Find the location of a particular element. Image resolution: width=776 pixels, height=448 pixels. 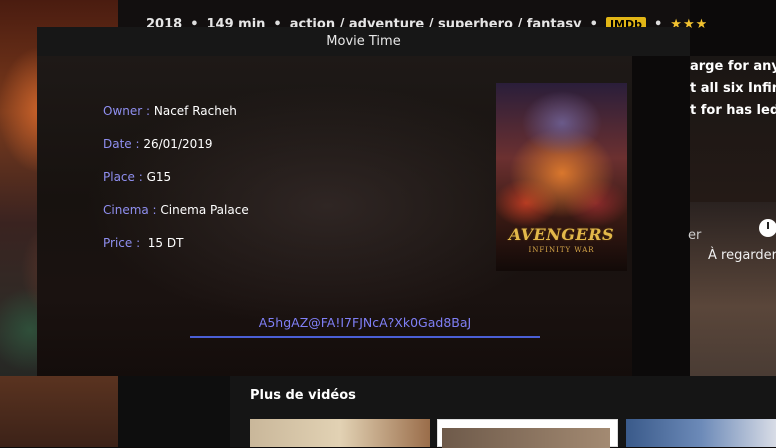

ticket-price: Price : 15 DT is located at coordinates (143, 243).